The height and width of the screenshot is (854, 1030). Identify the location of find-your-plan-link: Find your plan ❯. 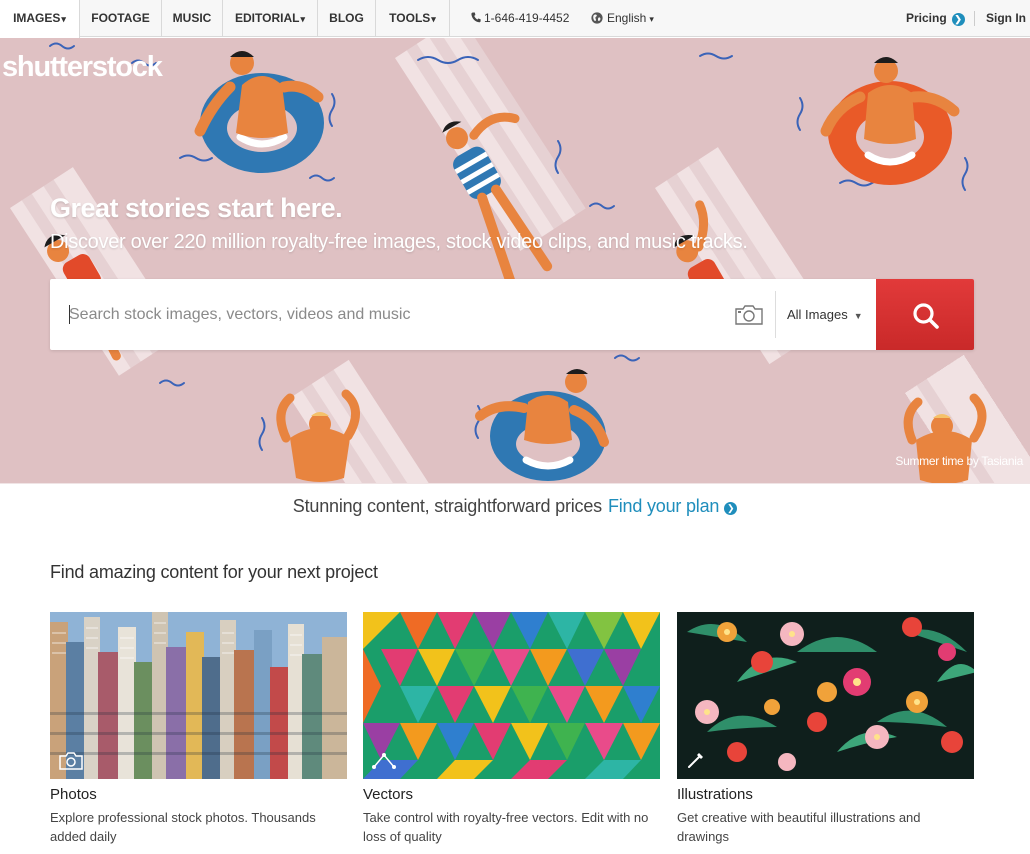
(672, 506).